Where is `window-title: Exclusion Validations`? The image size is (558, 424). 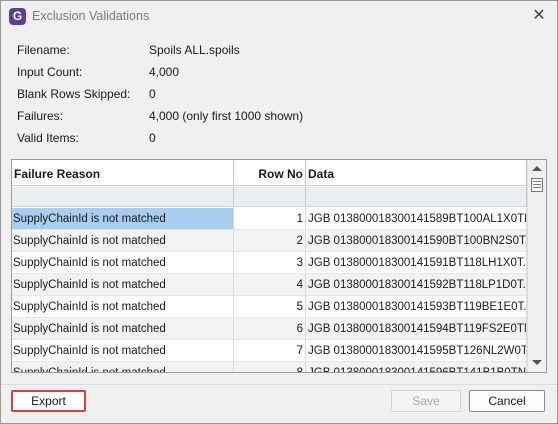
window-title: Exclusion Validations is located at coordinates (91, 16).